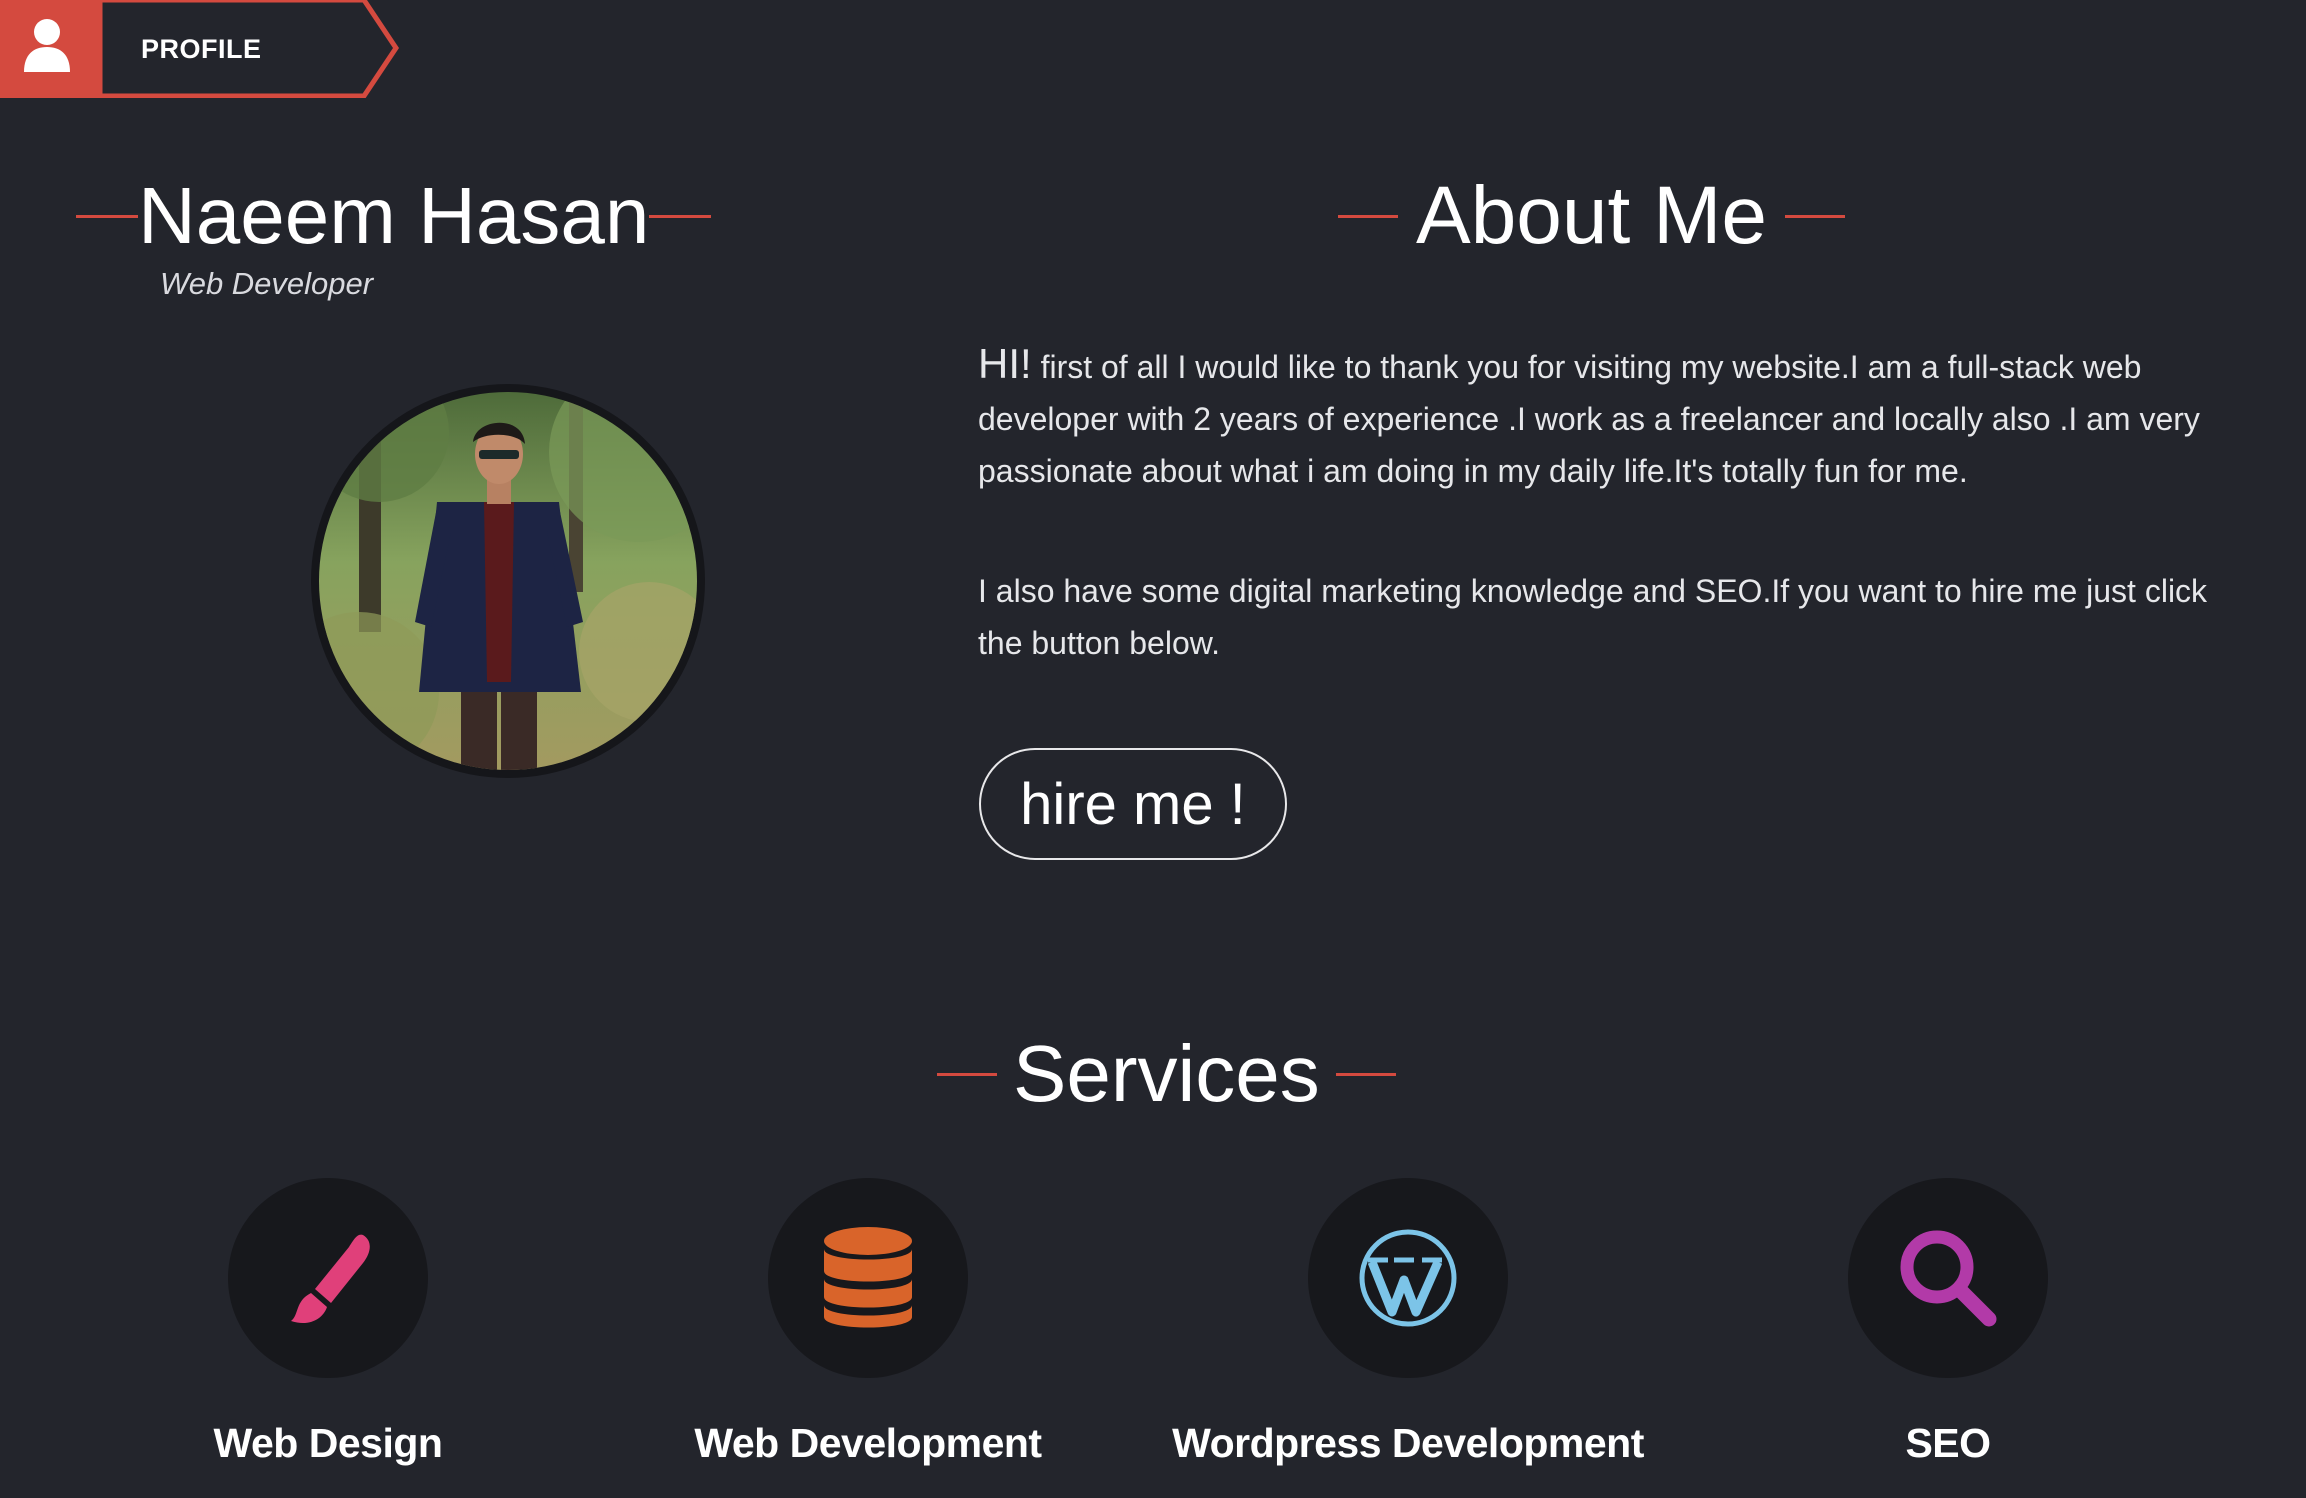 The image size is (2306, 1498). I want to click on profile-photo, so click(508, 581).